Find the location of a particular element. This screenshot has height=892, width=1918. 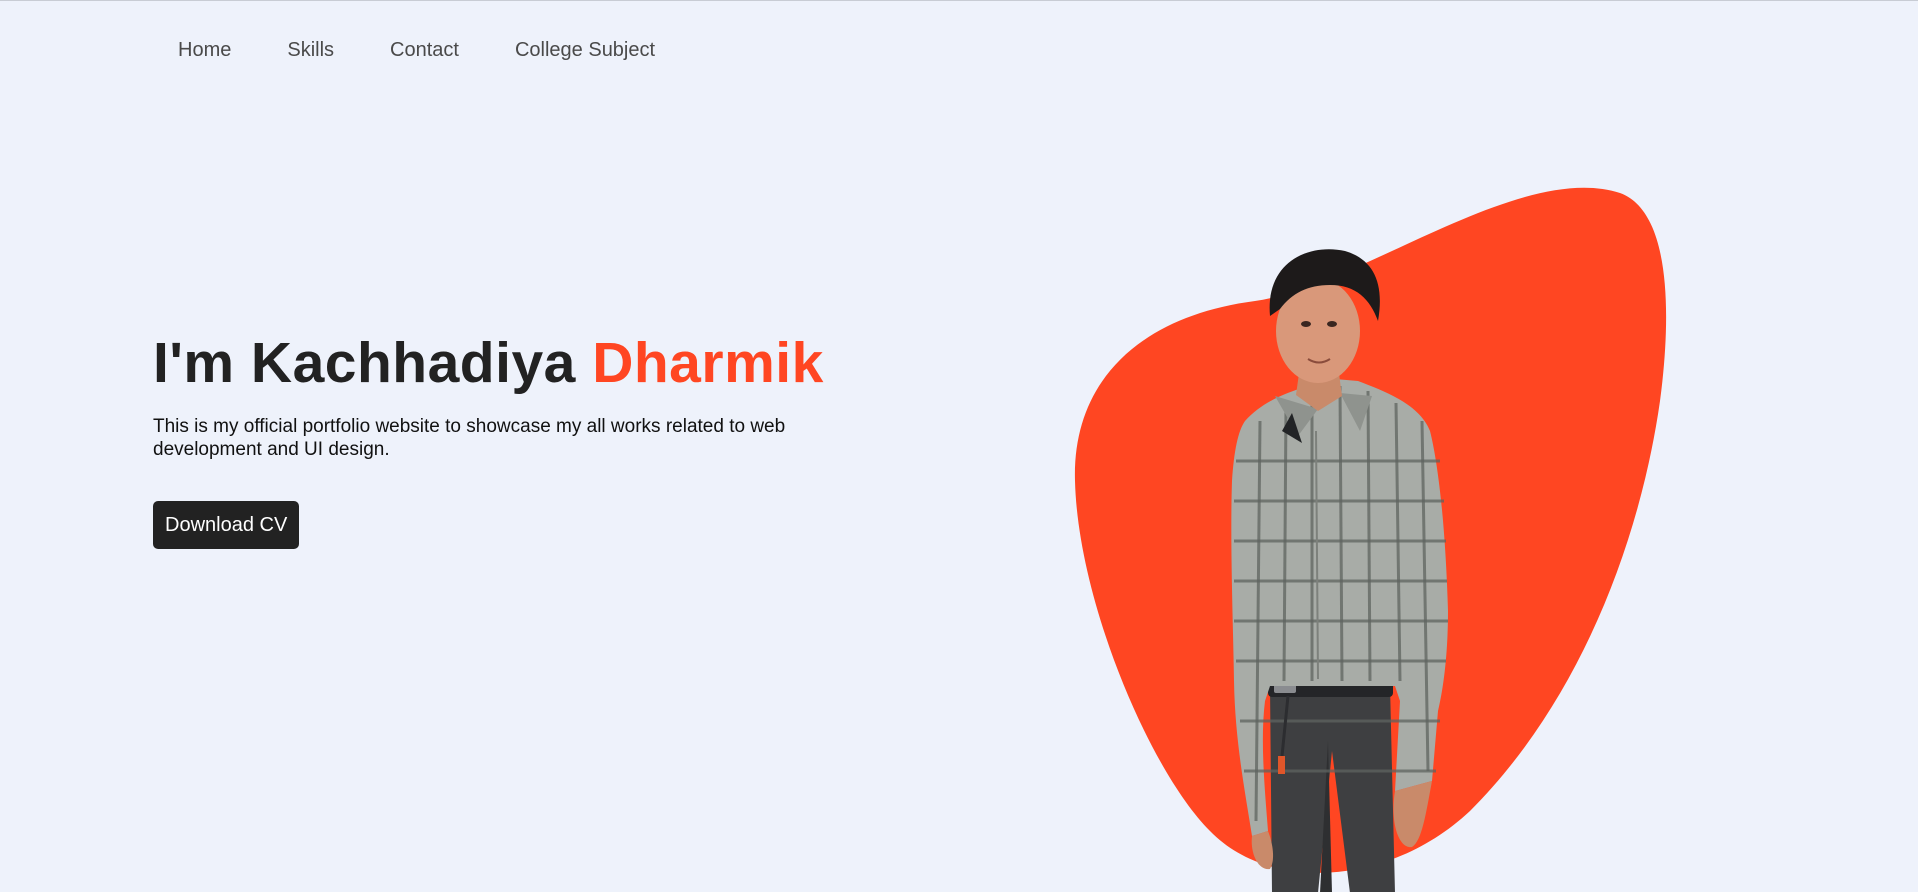

hero-title-name: Dharmik is located at coordinates (708, 363).